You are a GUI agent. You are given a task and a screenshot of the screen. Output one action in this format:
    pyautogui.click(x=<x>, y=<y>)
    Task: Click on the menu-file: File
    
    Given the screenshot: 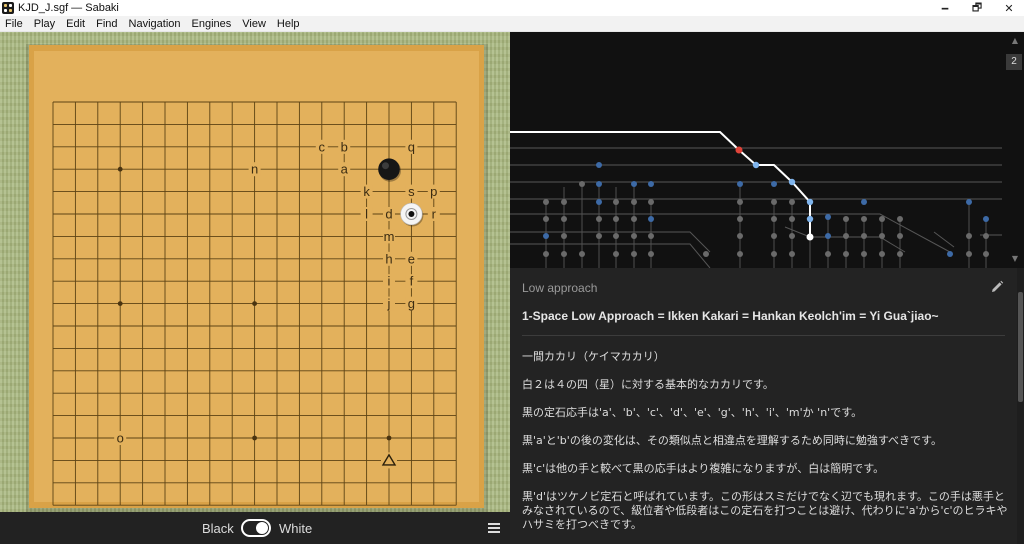 What is the action you would take?
    pyautogui.click(x=14, y=24)
    